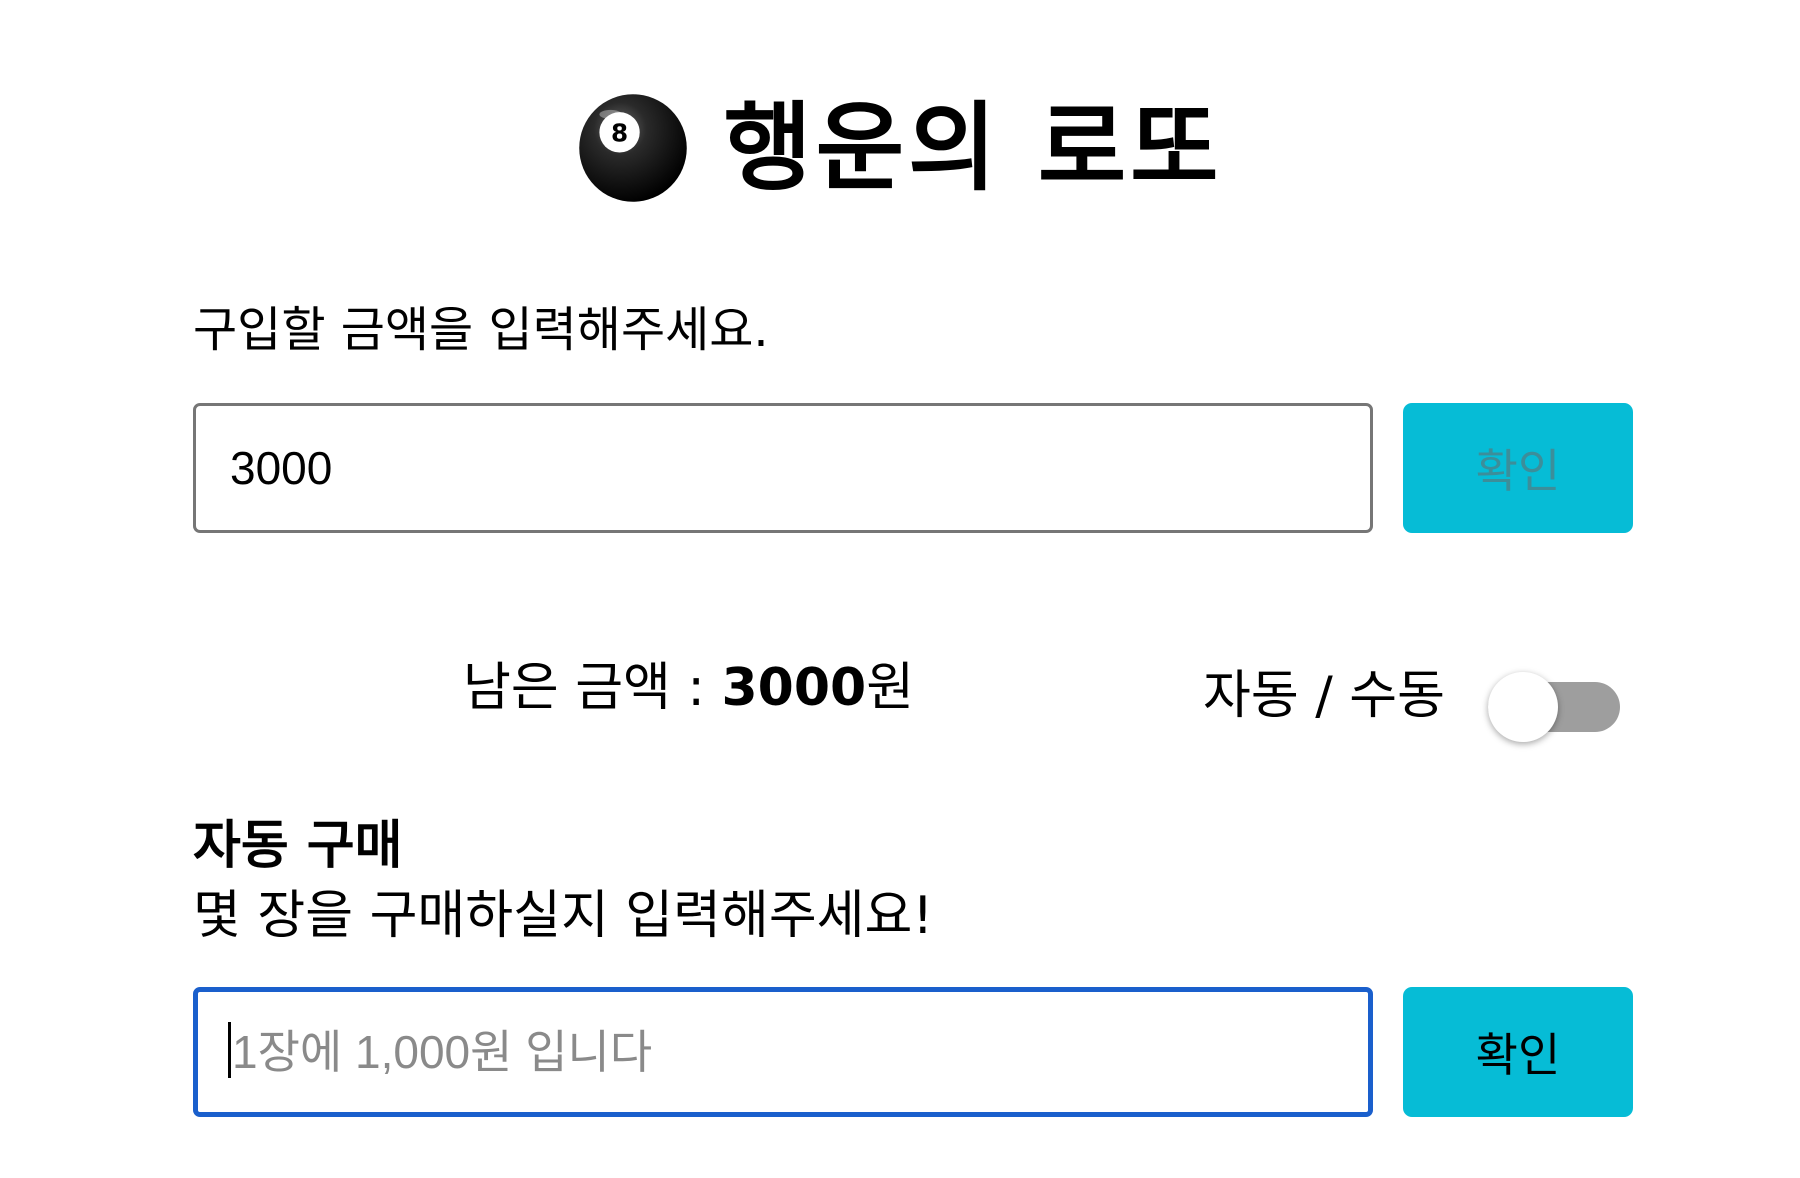 The image size is (1800, 1178). What do you see at coordinates (783, 1052) in the screenshot?
I see `ticket-count-input` at bounding box center [783, 1052].